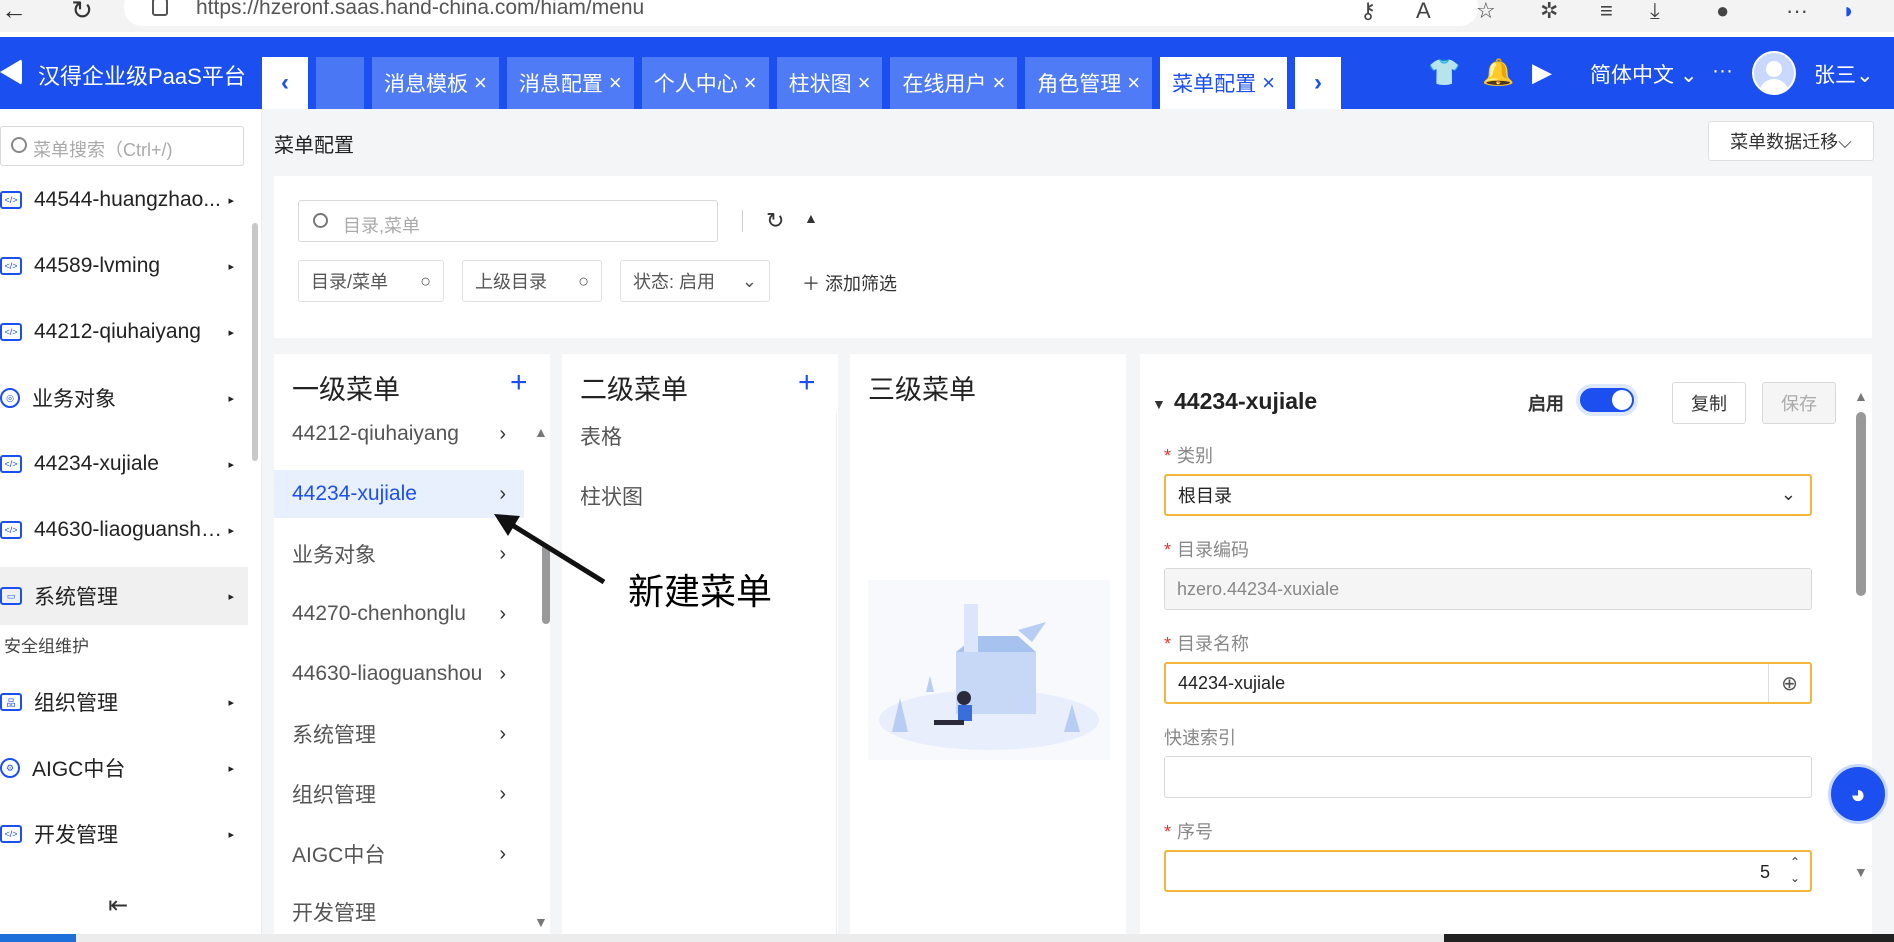 The image size is (1894, 942). Describe the element at coordinates (340, 83) in the screenshot. I see `tab-partial` at that location.